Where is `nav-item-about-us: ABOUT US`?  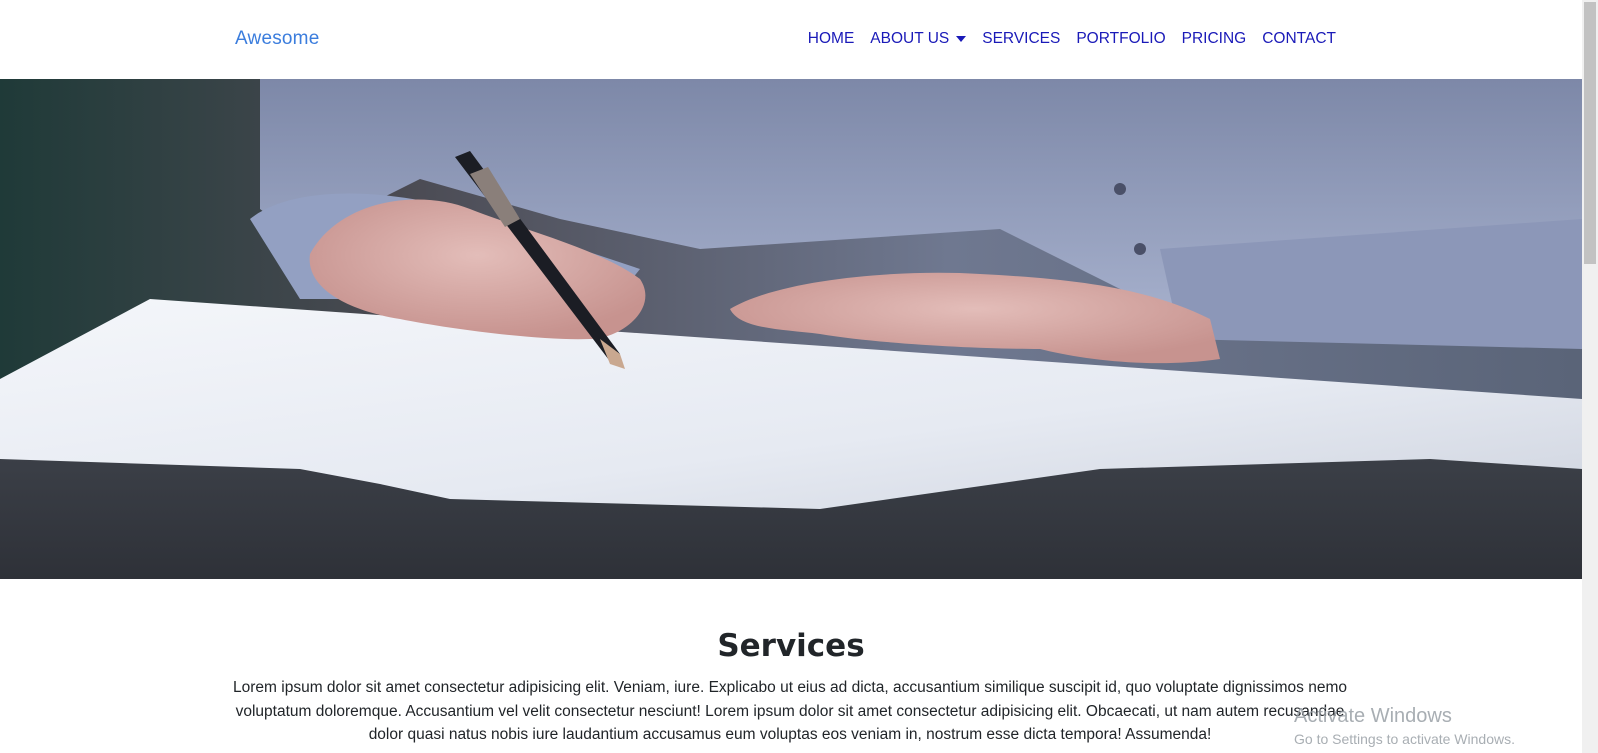 nav-item-about-us: ABOUT US is located at coordinates (918, 39).